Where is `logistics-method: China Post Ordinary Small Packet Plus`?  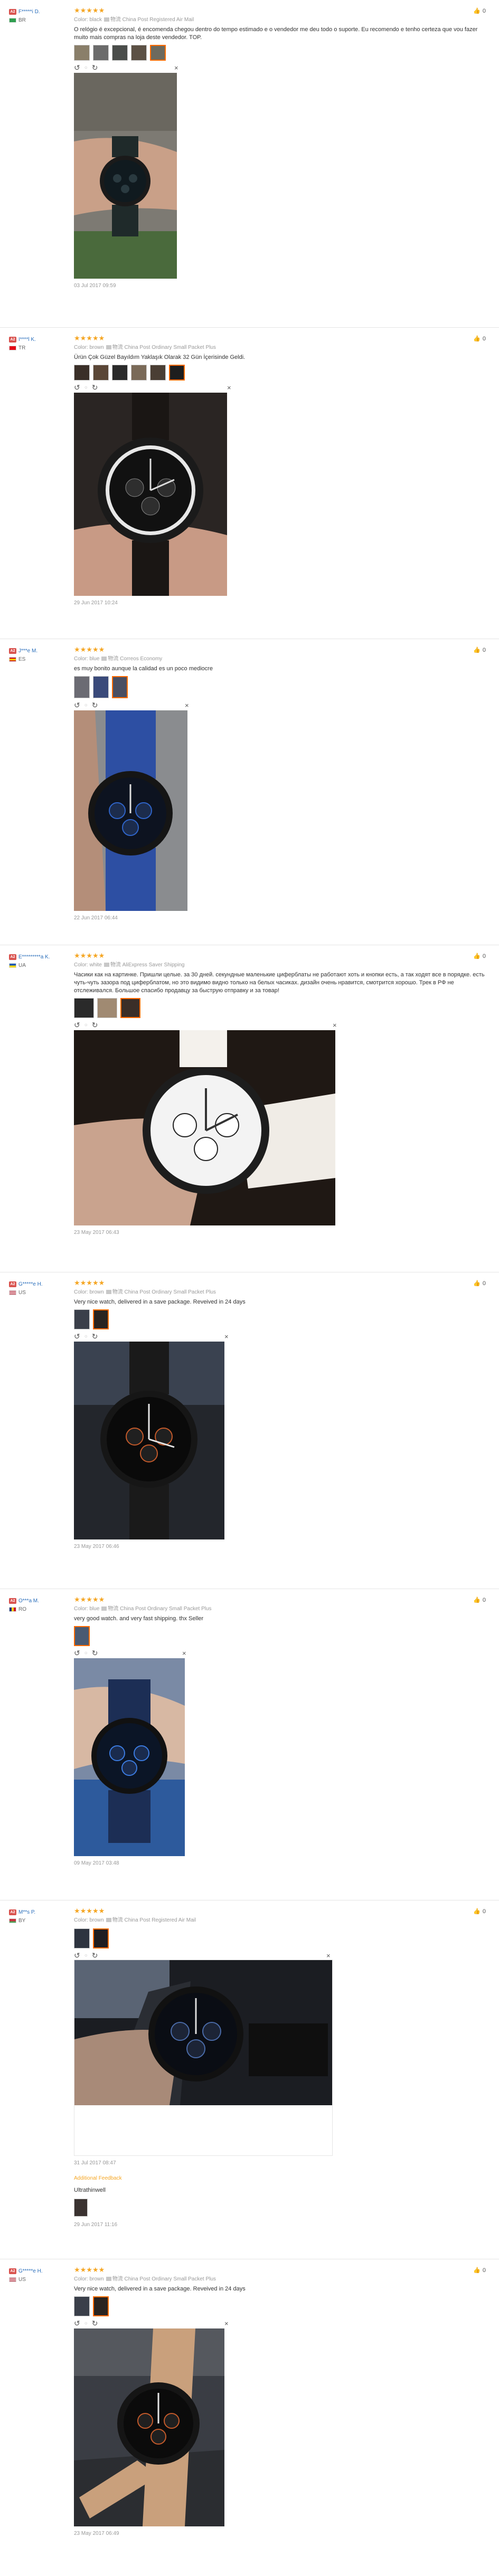 logistics-method: China Post Ordinary Small Packet Plus is located at coordinates (170, 2279).